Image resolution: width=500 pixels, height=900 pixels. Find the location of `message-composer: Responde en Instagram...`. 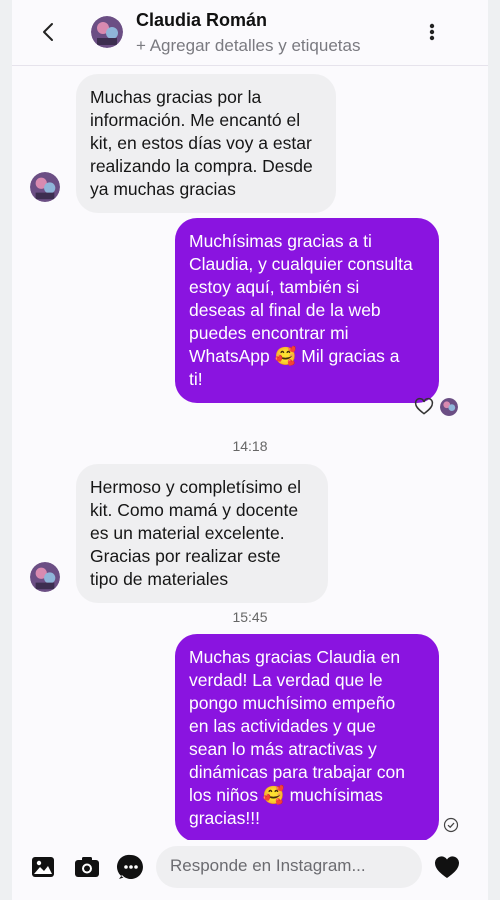

message-composer: Responde en Instagram... is located at coordinates (250, 870).